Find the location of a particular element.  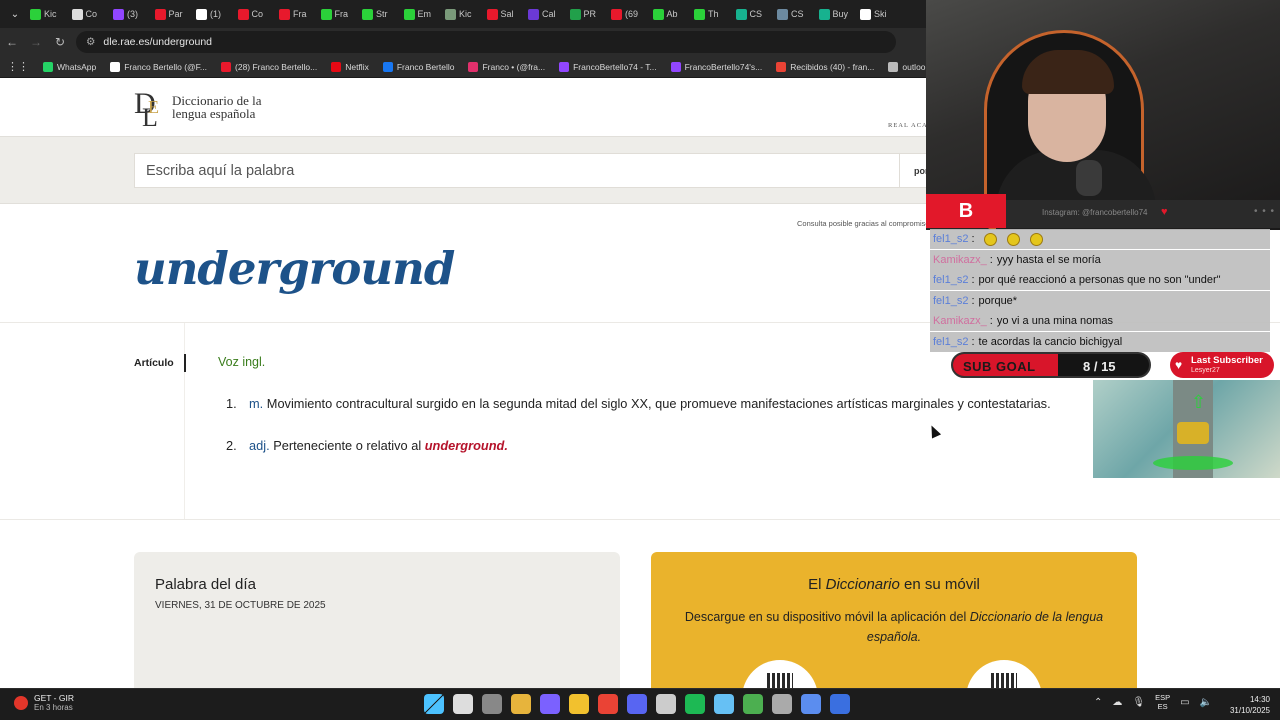

browser-tab: Str is located at coordinates (379, 14).